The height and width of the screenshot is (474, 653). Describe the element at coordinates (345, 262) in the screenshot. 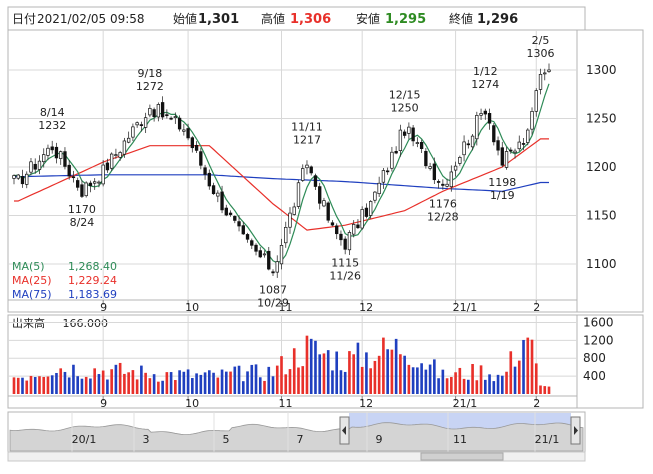

I see `annotation-value: 1115` at that location.